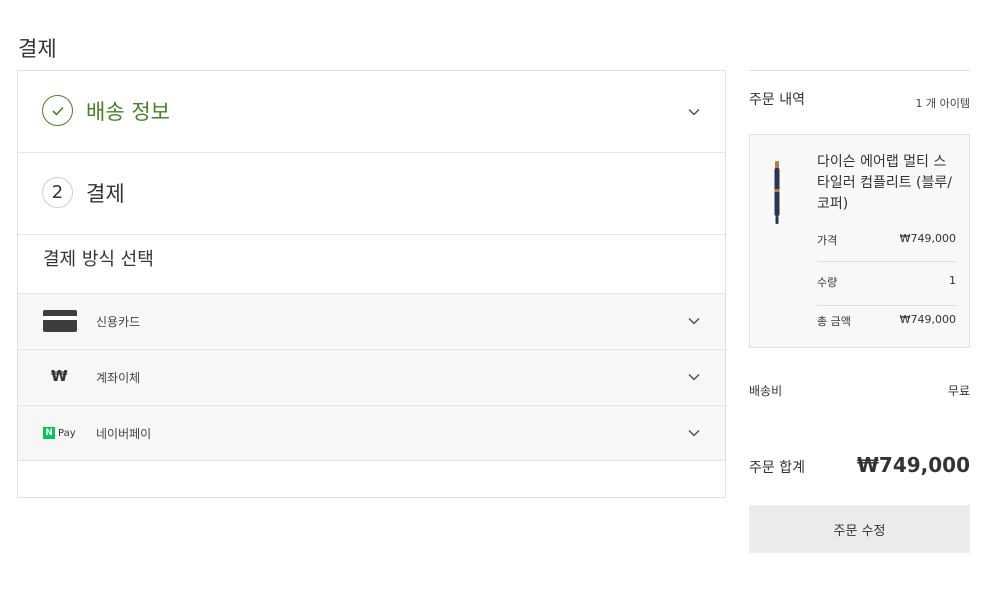 The image size is (983, 598). I want to click on check-circle-icon, so click(57, 110).